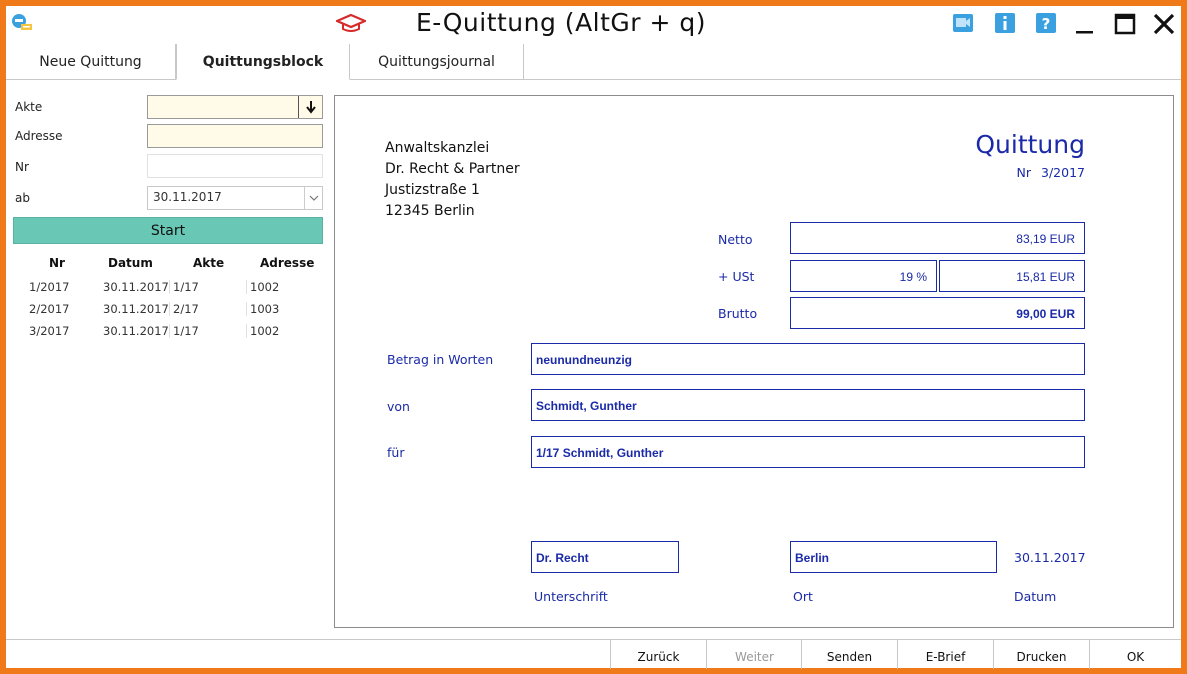 This screenshot has width=1187, height=674. What do you see at coordinates (91, 62) in the screenshot?
I see `tab-neue-quittung: Neue Quittung` at bounding box center [91, 62].